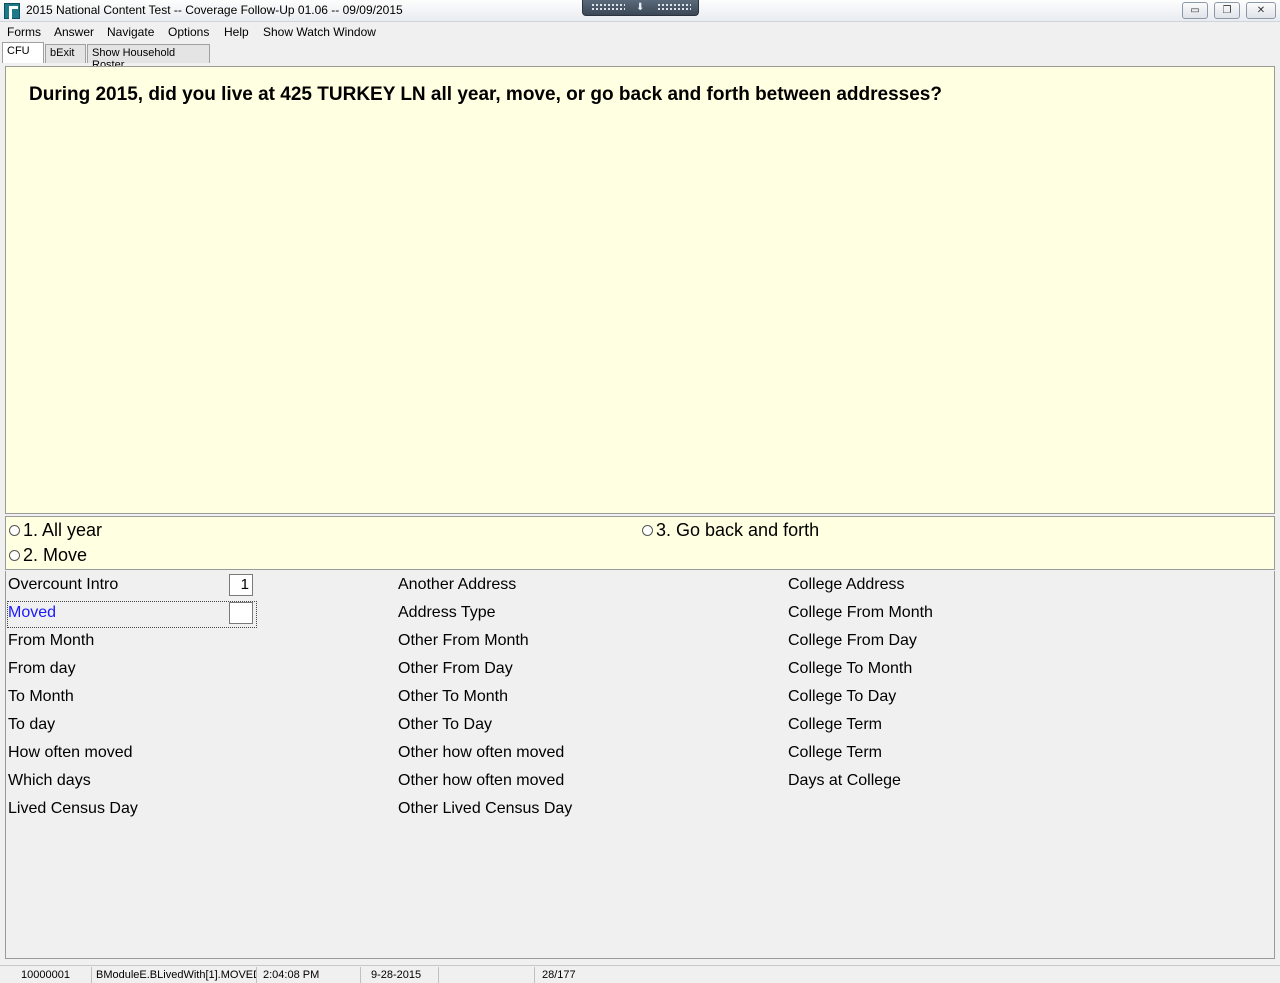 The image size is (1280, 983). Describe the element at coordinates (241, 613) in the screenshot. I see `field-moved-value` at that location.